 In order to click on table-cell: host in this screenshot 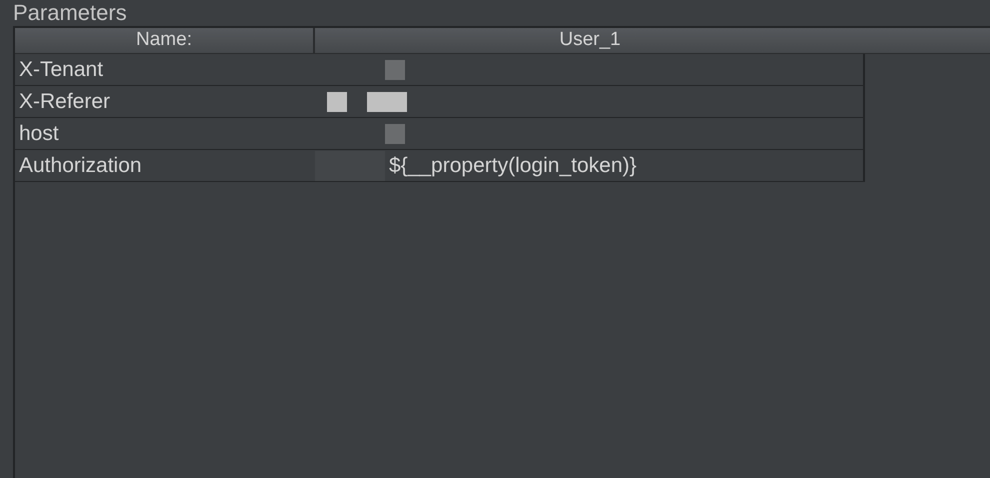, I will do `click(165, 134)`.